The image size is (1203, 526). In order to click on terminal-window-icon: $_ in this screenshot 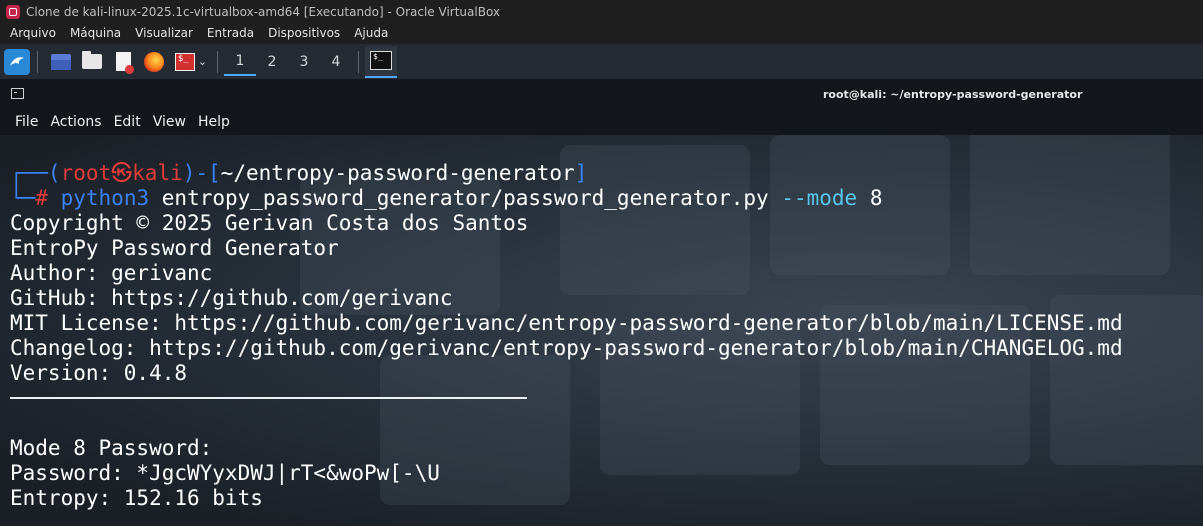, I will do `click(381, 60)`.